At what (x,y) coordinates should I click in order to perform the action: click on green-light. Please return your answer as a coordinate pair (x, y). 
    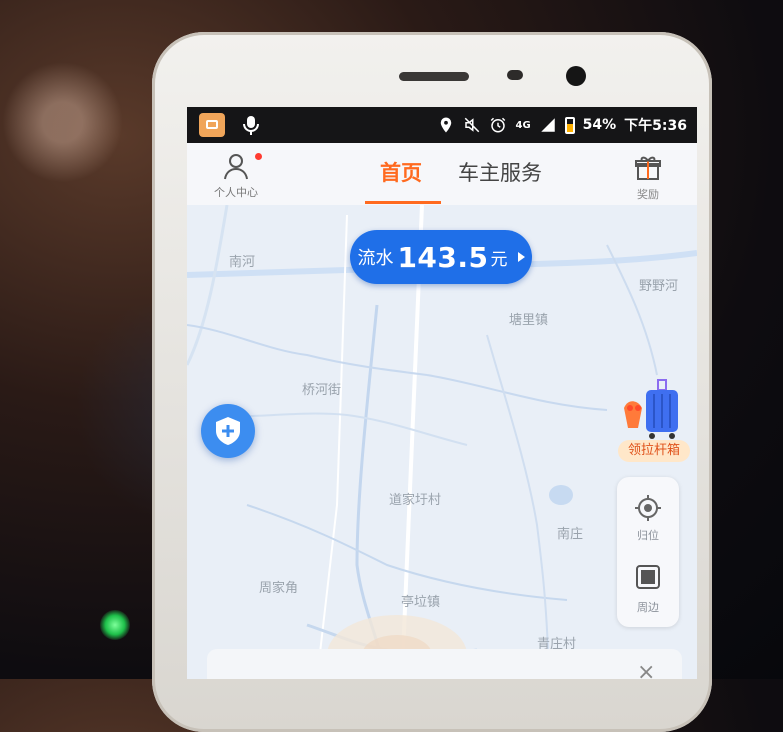
    Looking at the image, I should click on (115, 625).